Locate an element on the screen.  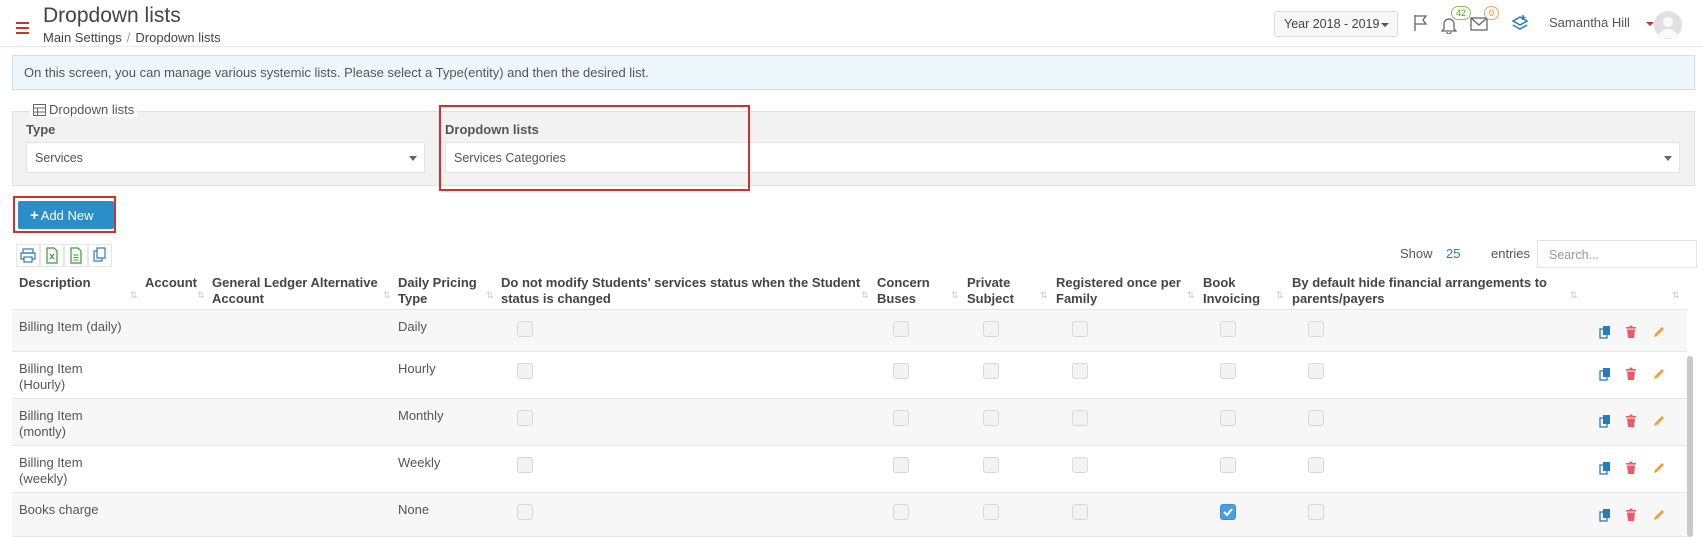
column-header-description: Description is located at coordinates (55, 283).